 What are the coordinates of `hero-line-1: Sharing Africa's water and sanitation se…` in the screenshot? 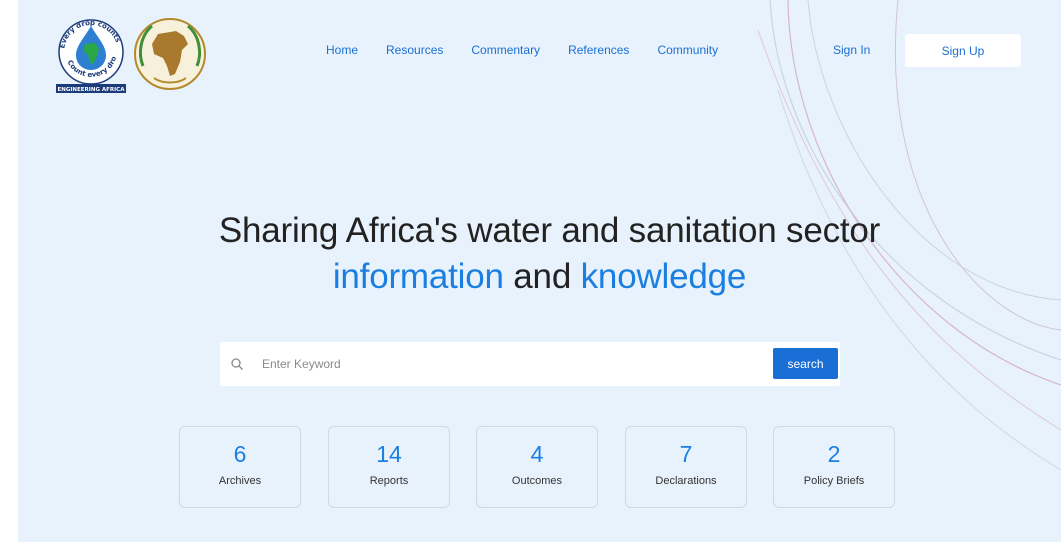 It's located at (549, 230).